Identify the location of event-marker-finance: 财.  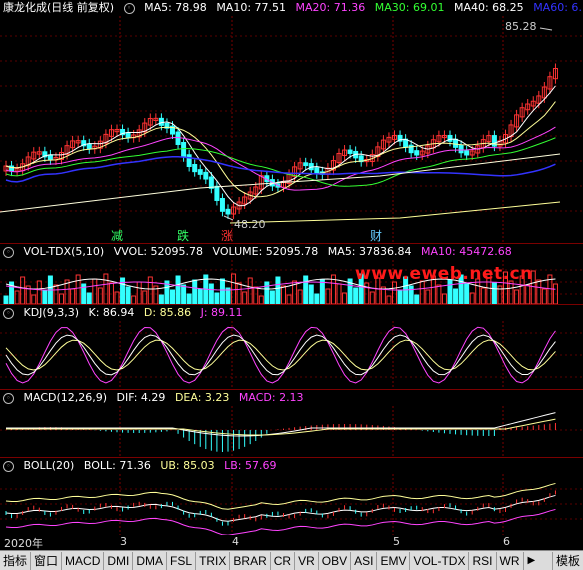
(376, 235).